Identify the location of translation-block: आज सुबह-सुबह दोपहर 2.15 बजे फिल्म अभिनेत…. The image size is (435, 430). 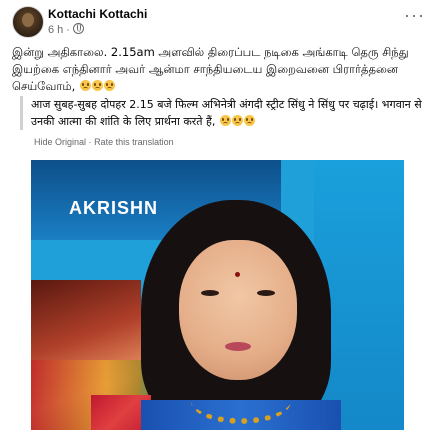
(227, 121).